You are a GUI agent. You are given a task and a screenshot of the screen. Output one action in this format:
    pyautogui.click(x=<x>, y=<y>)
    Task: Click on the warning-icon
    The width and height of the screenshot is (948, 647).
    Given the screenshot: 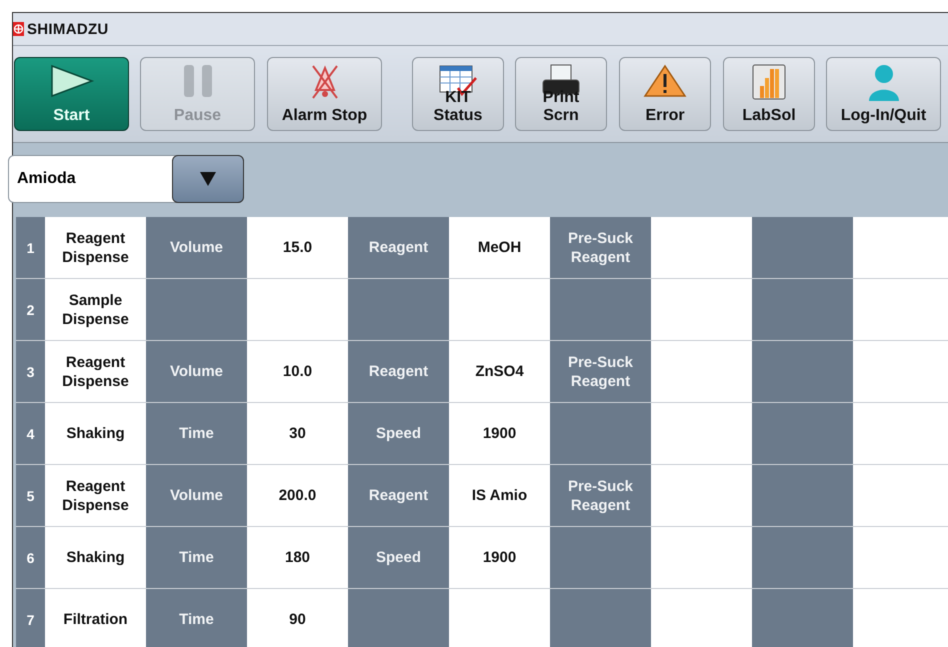 What is the action you would take?
    pyautogui.click(x=665, y=81)
    